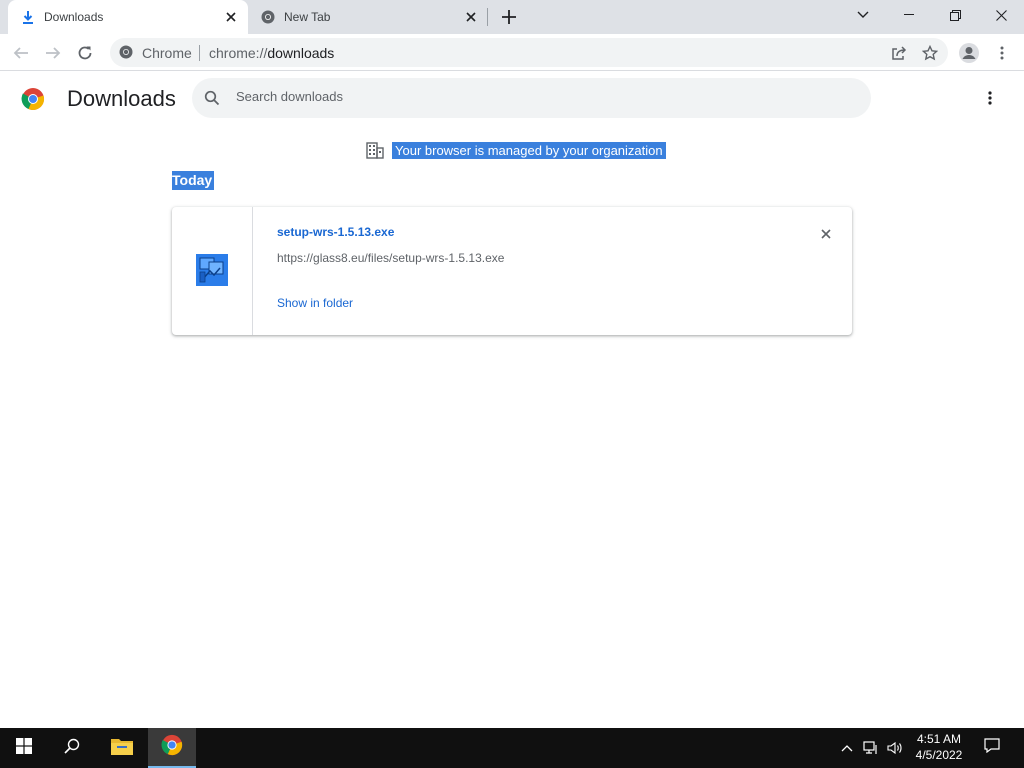 This screenshot has height=768, width=1024. What do you see at coordinates (199, 53) in the screenshot?
I see `divider` at bounding box center [199, 53].